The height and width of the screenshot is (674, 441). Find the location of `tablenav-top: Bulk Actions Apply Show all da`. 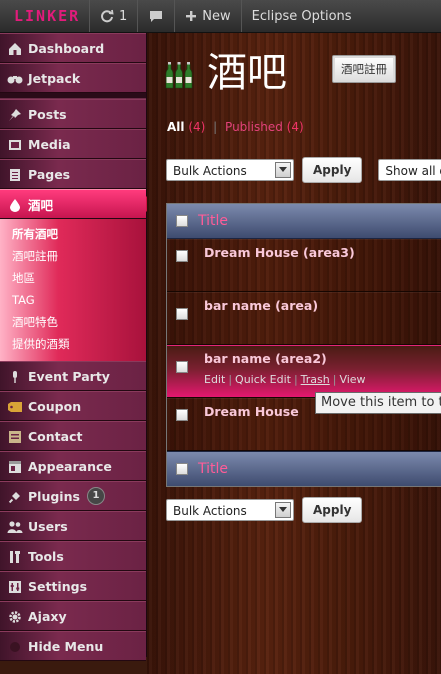

tablenav-top: Bulk Actions Apply Show all da is located at coordinates (303, 170).